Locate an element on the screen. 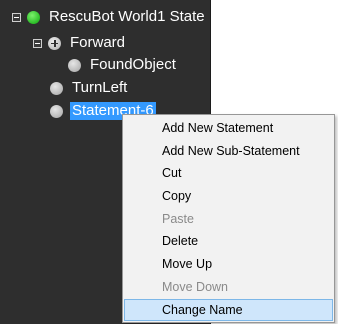  menu-item-add-new-statement: Add New Statement is located at coordinates (228, 128).